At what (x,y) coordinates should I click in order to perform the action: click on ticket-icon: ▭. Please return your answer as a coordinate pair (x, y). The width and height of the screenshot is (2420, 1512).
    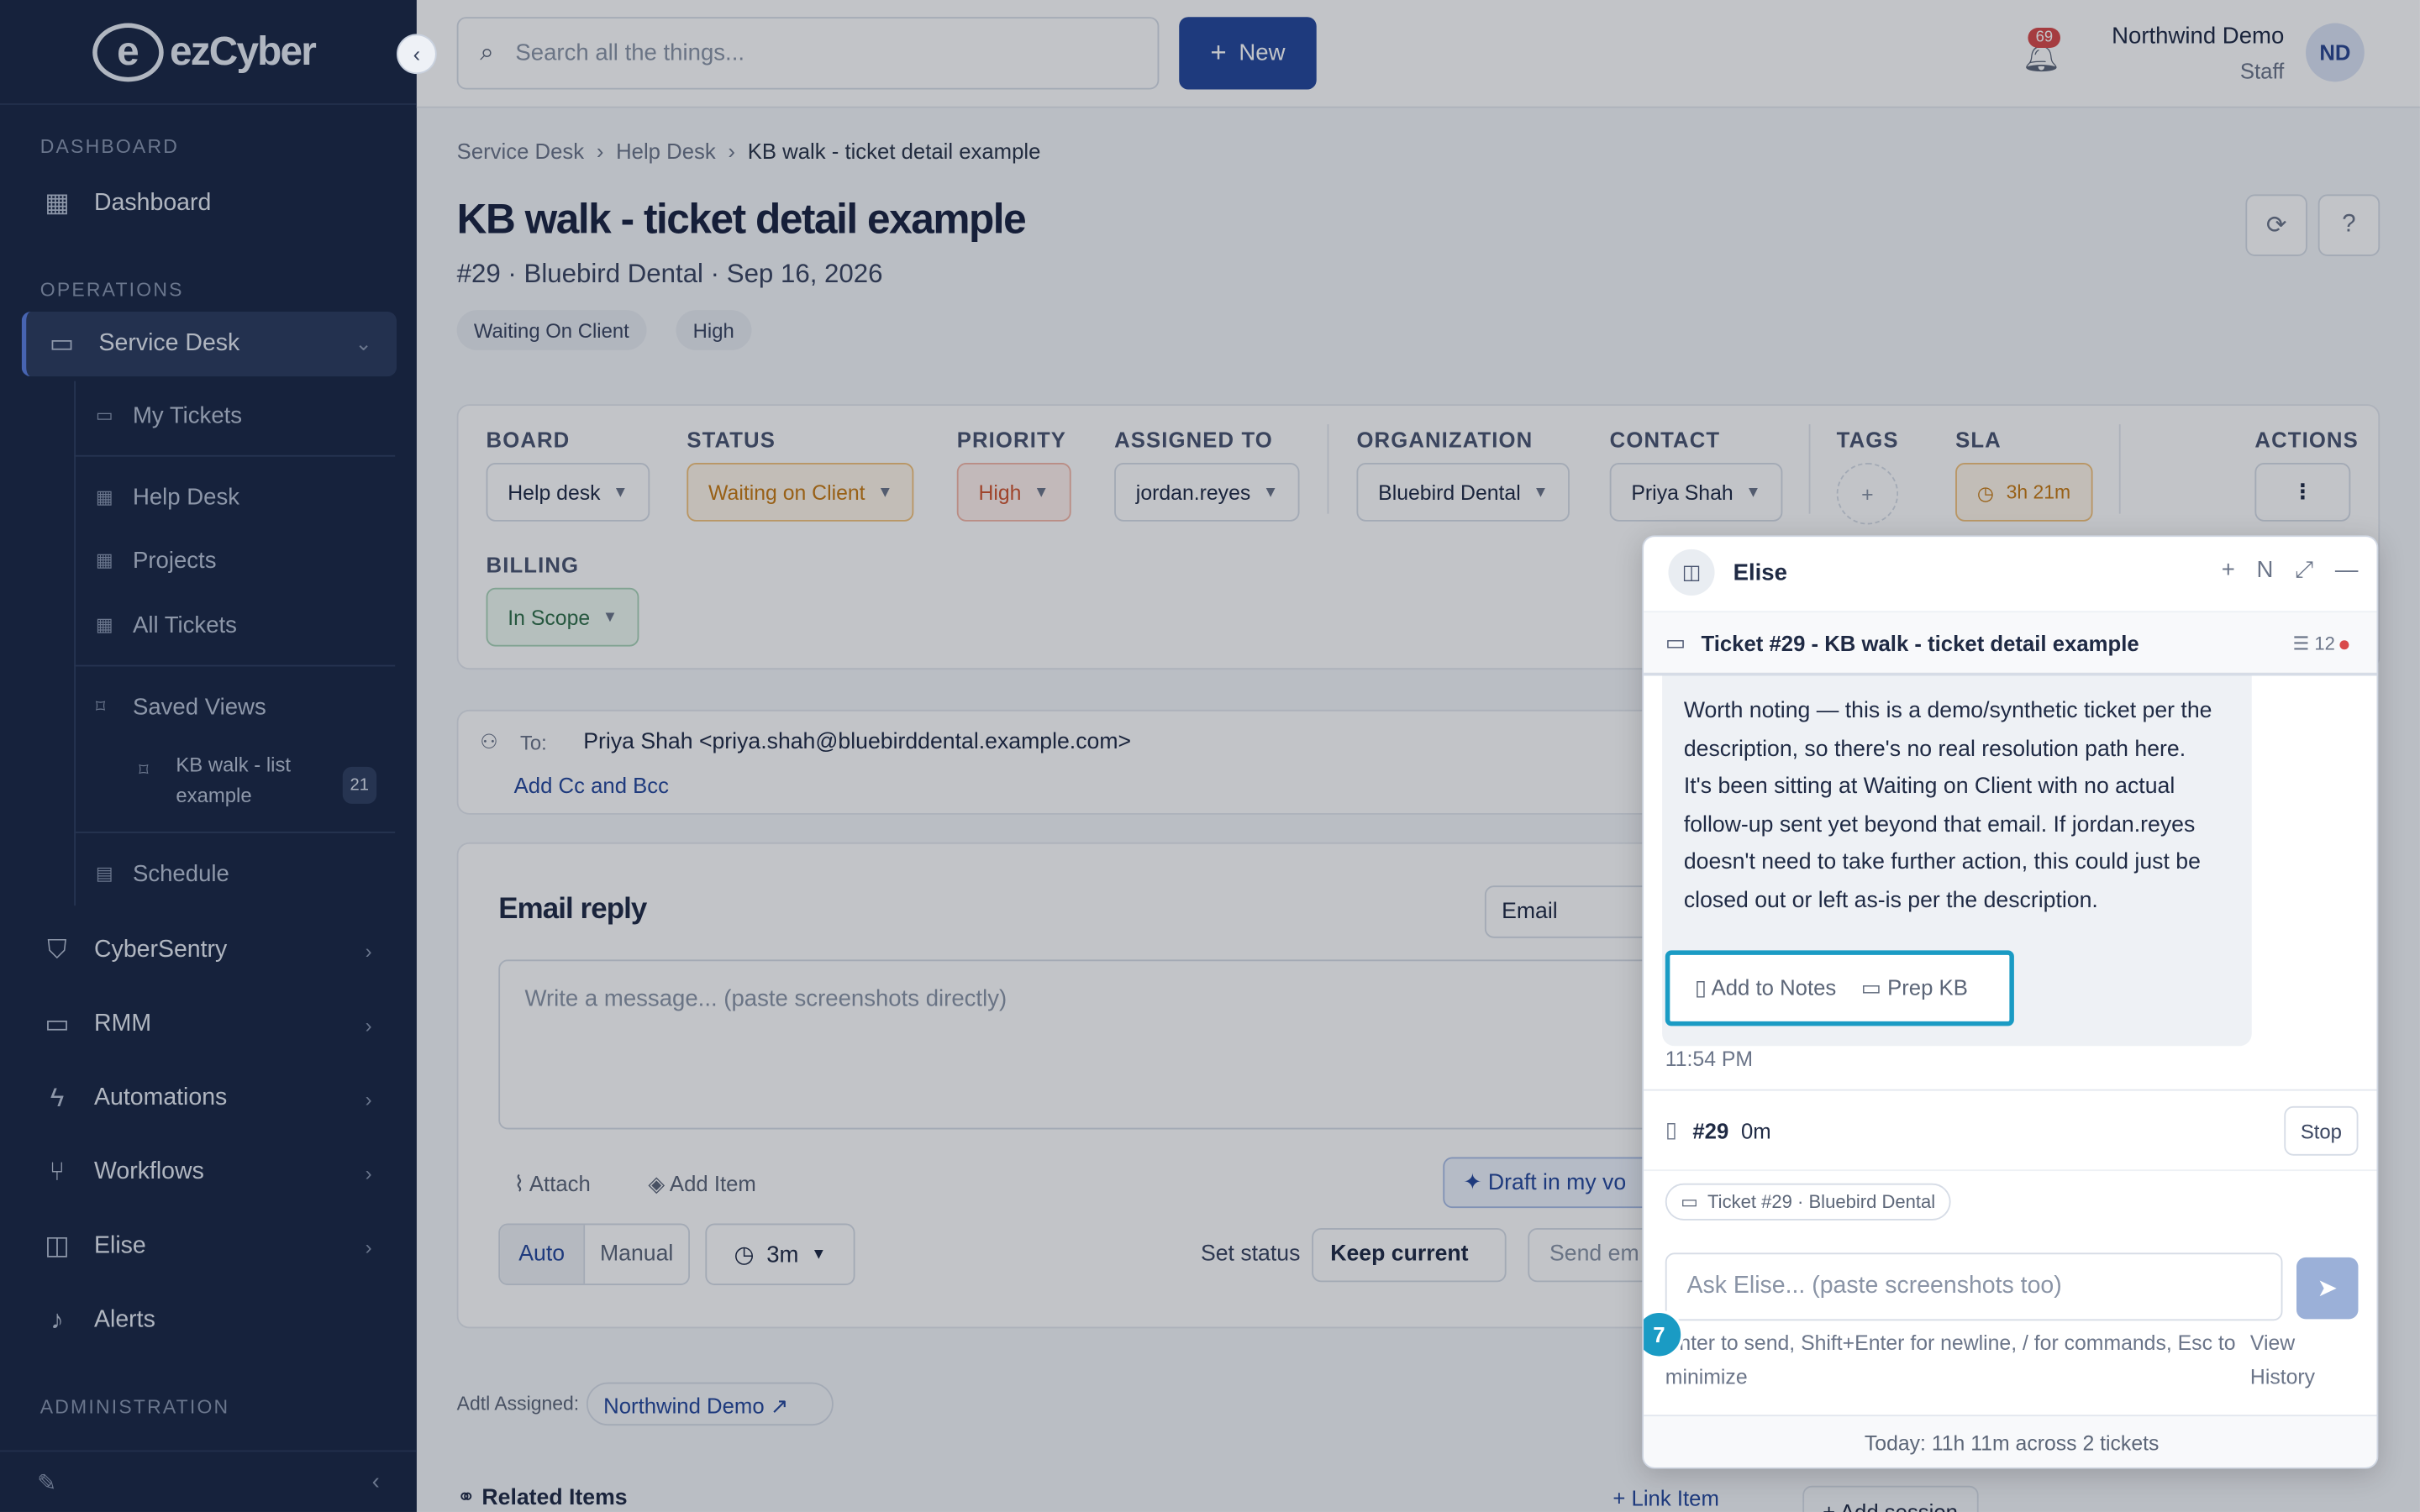
    Looking at the image, I should click on (1690, 1201).